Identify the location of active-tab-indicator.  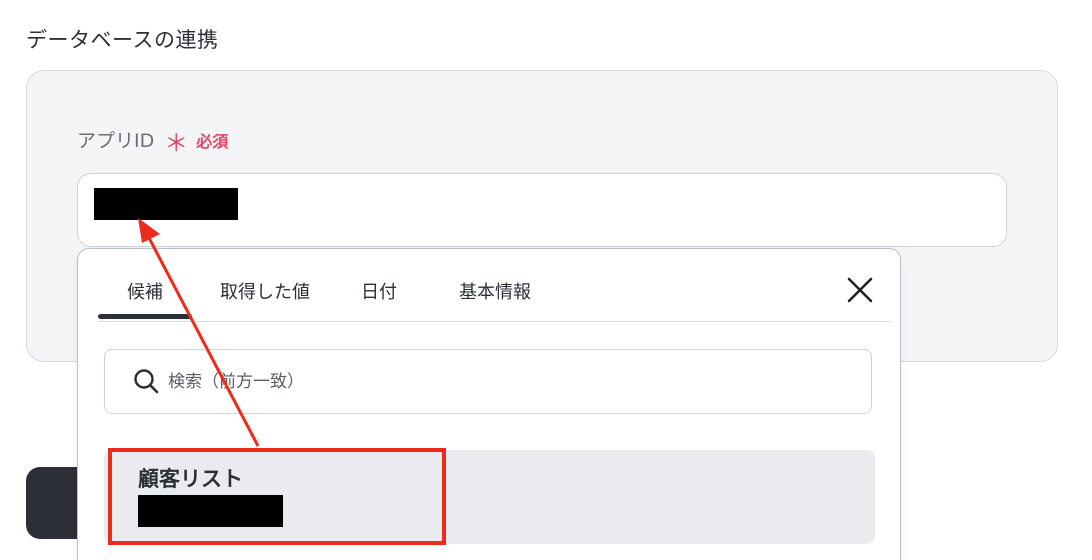
(145, 316).